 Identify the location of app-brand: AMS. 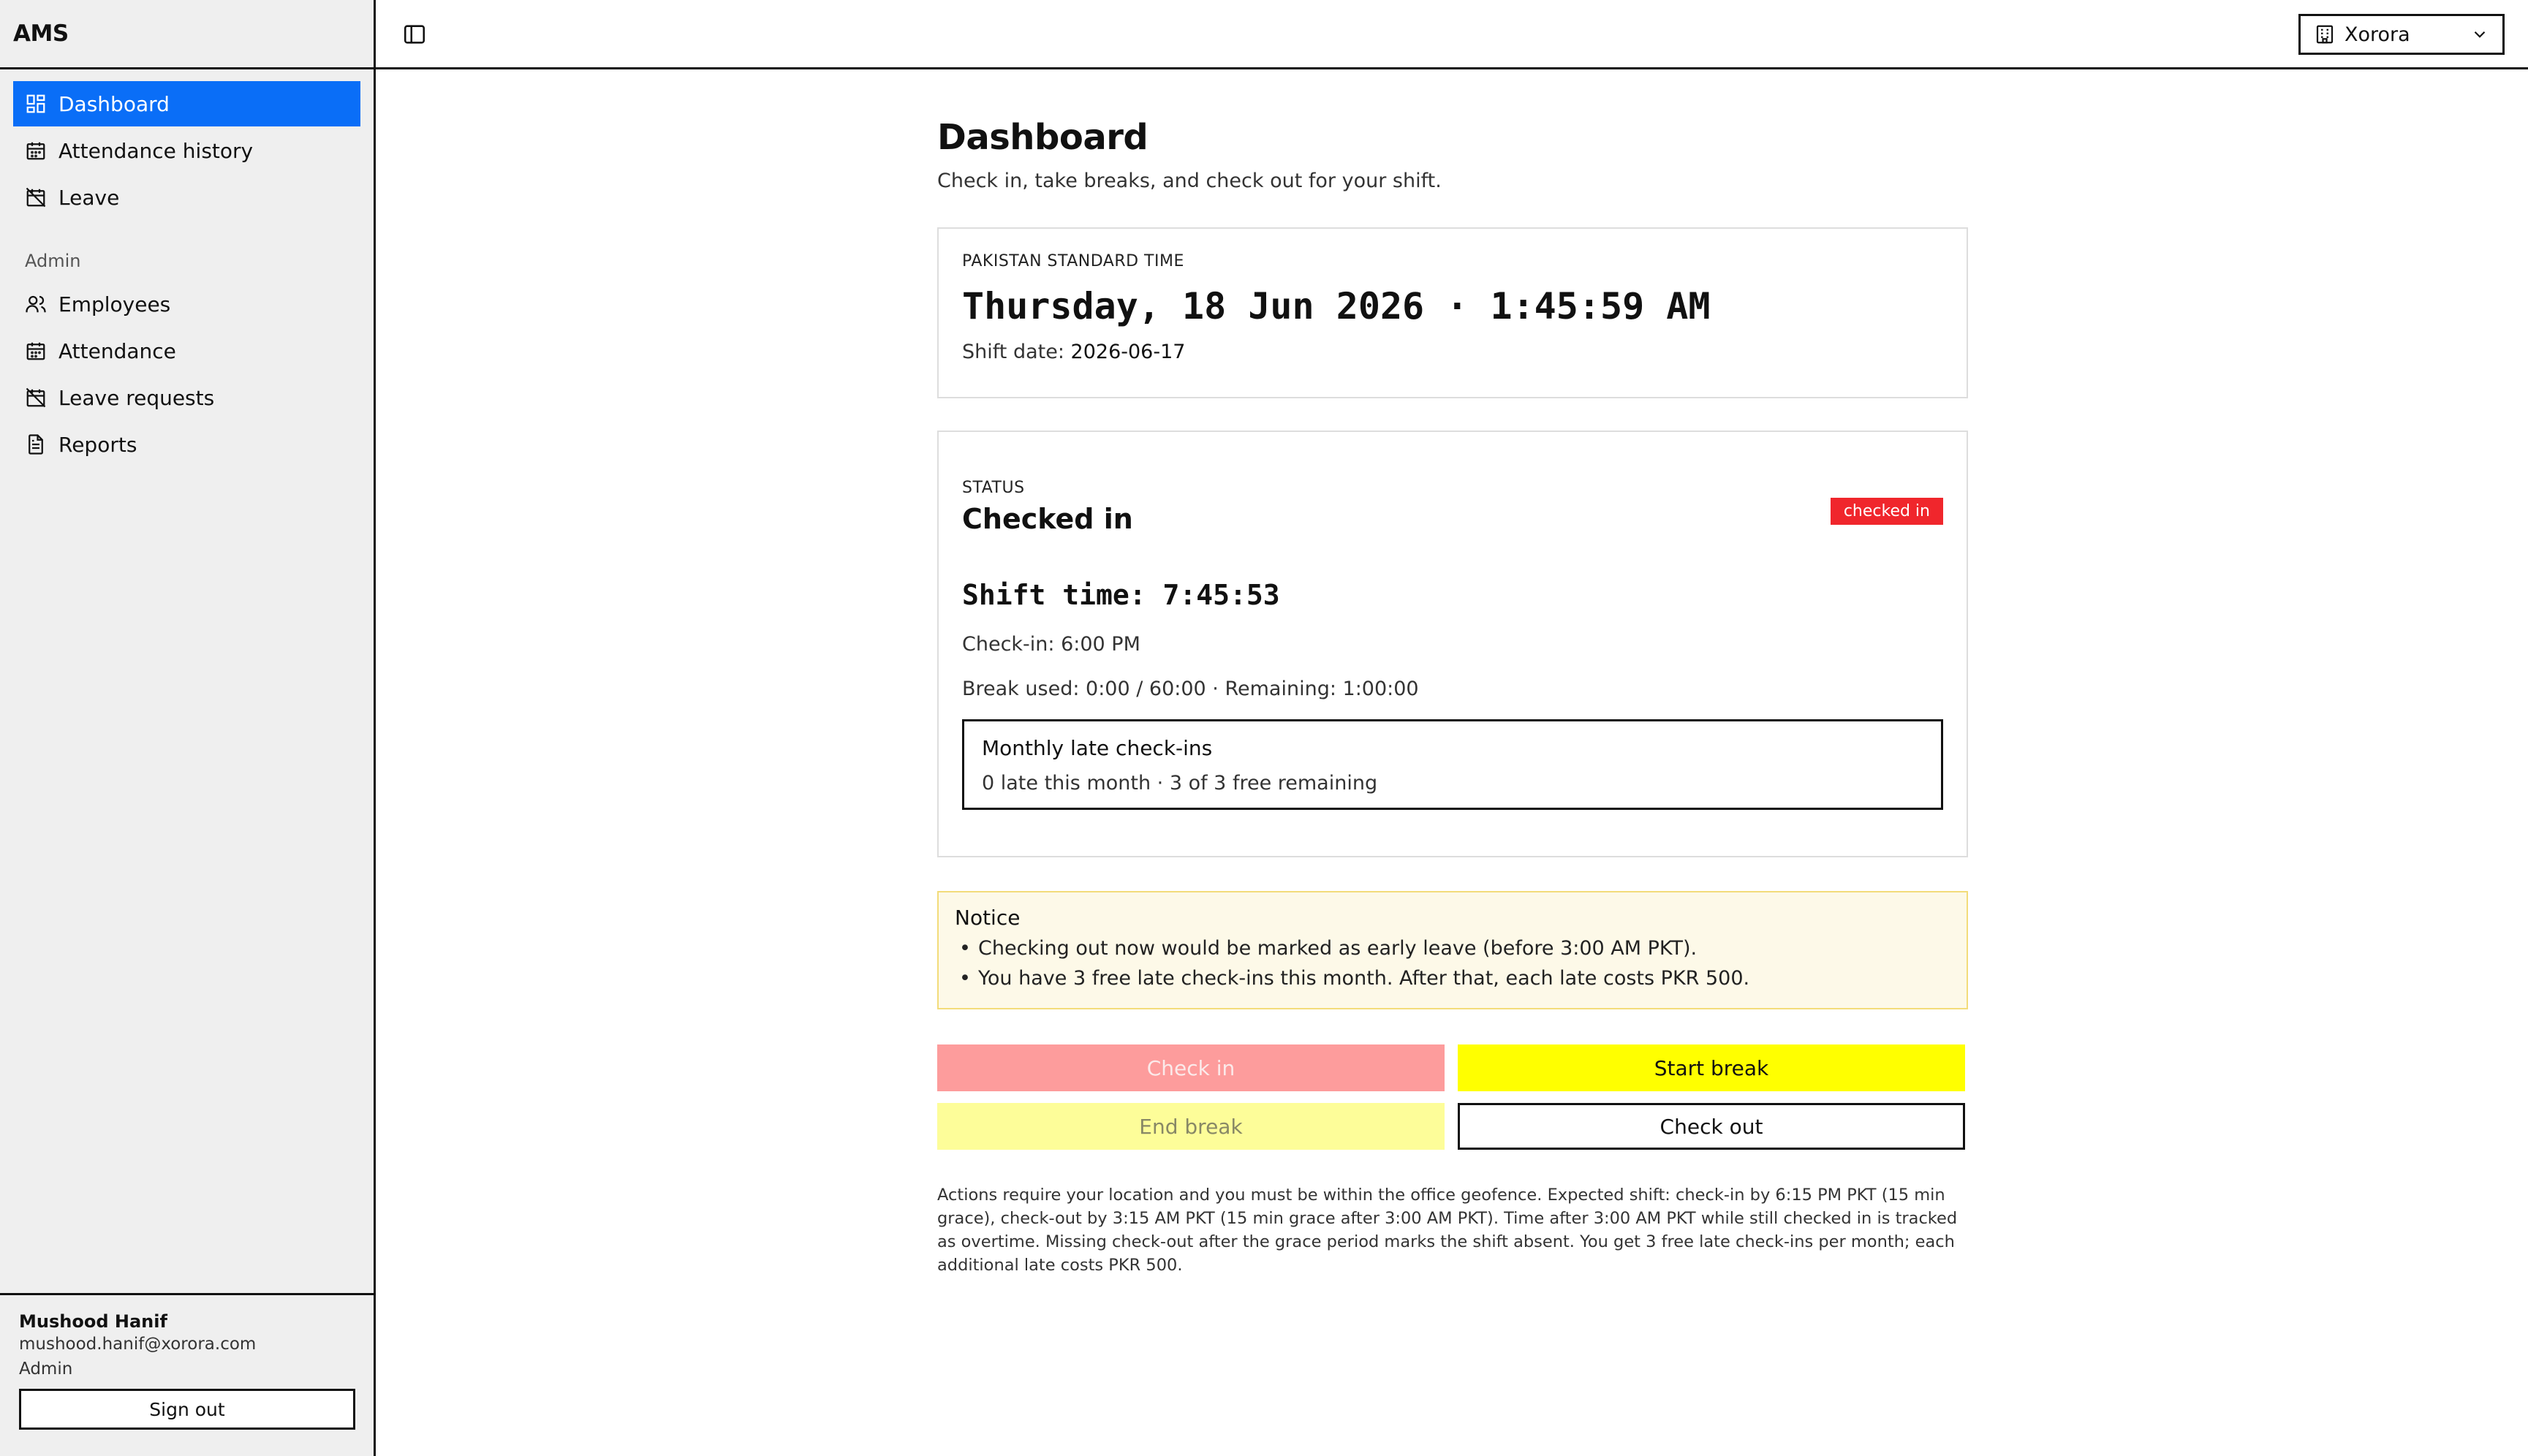
(187, 34).